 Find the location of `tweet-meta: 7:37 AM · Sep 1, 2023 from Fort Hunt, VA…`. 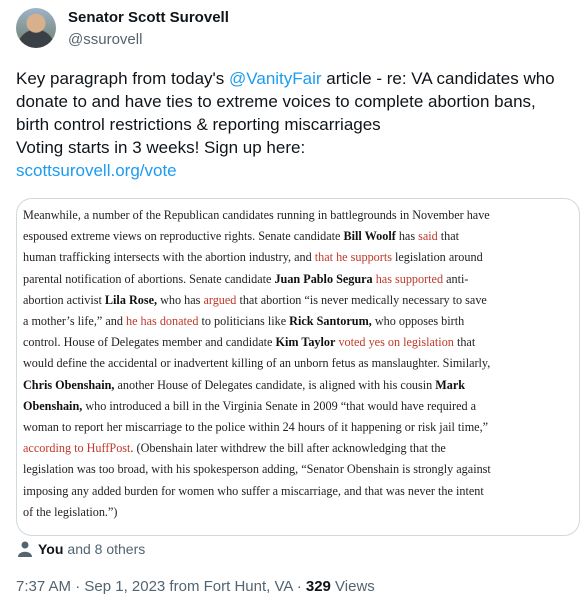

tweet-meta: 7:37 AM · Sep 1, 2023 from Fort Hunt, VA… is located at coordinates (195, 586).